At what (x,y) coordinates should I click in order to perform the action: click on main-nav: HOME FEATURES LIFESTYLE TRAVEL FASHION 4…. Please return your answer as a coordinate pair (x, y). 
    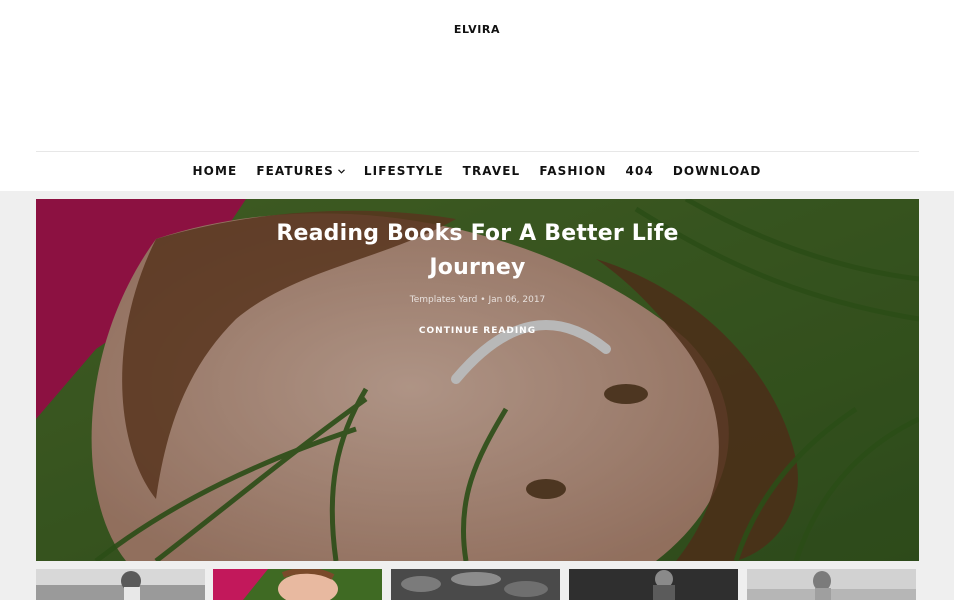
    Looking at the image, I should click on (477, 171).